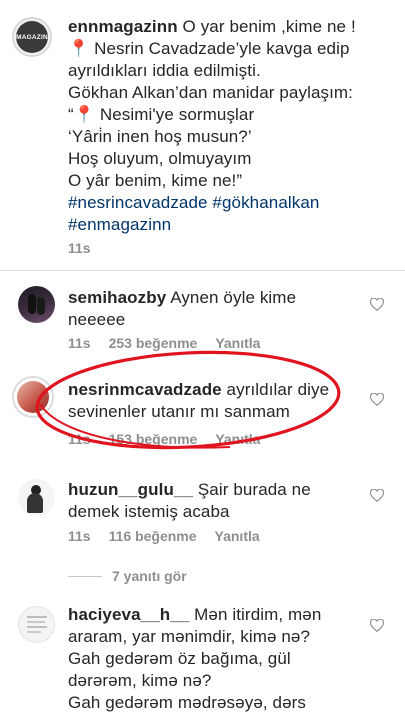  I want to click on comment-meta: 11s 116 beğenme Yanıtla, so click(164, 536).